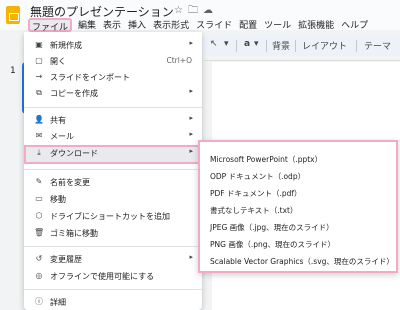 The width and height of the screenshot is (400, 310). What do you see at coordinates (87, 25) in the screenshot?
I see `menu-edit: 編集` at bounding box center [87, 25].